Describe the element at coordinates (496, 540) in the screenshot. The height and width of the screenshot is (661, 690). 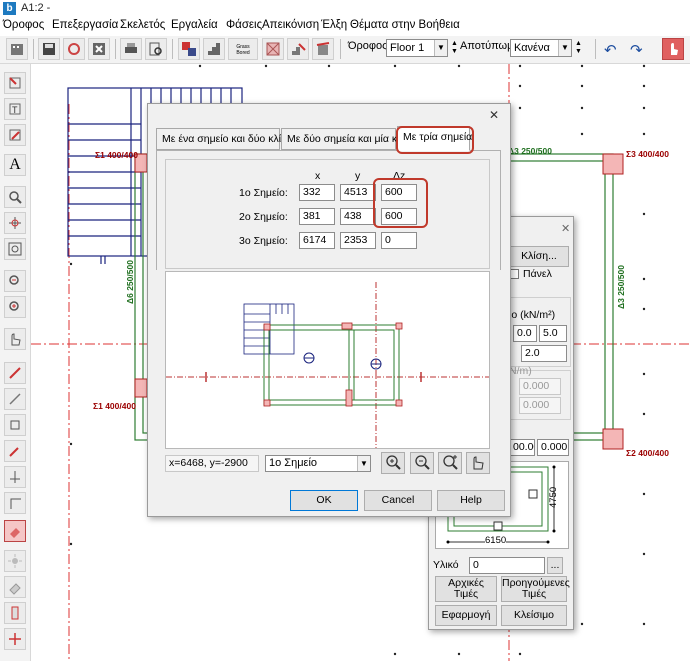
I see `width-dimension: 6150` at that location.